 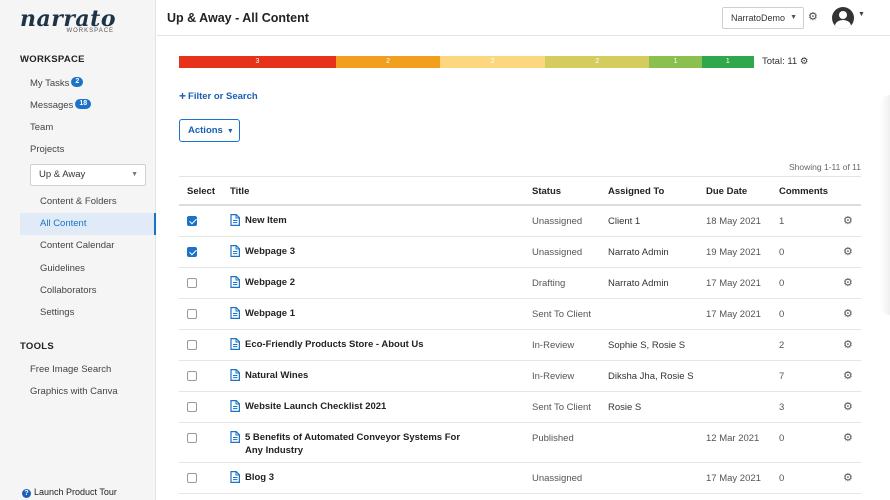 I want to click on row-title-link: Webpage 1, so click(x=270, y=313).